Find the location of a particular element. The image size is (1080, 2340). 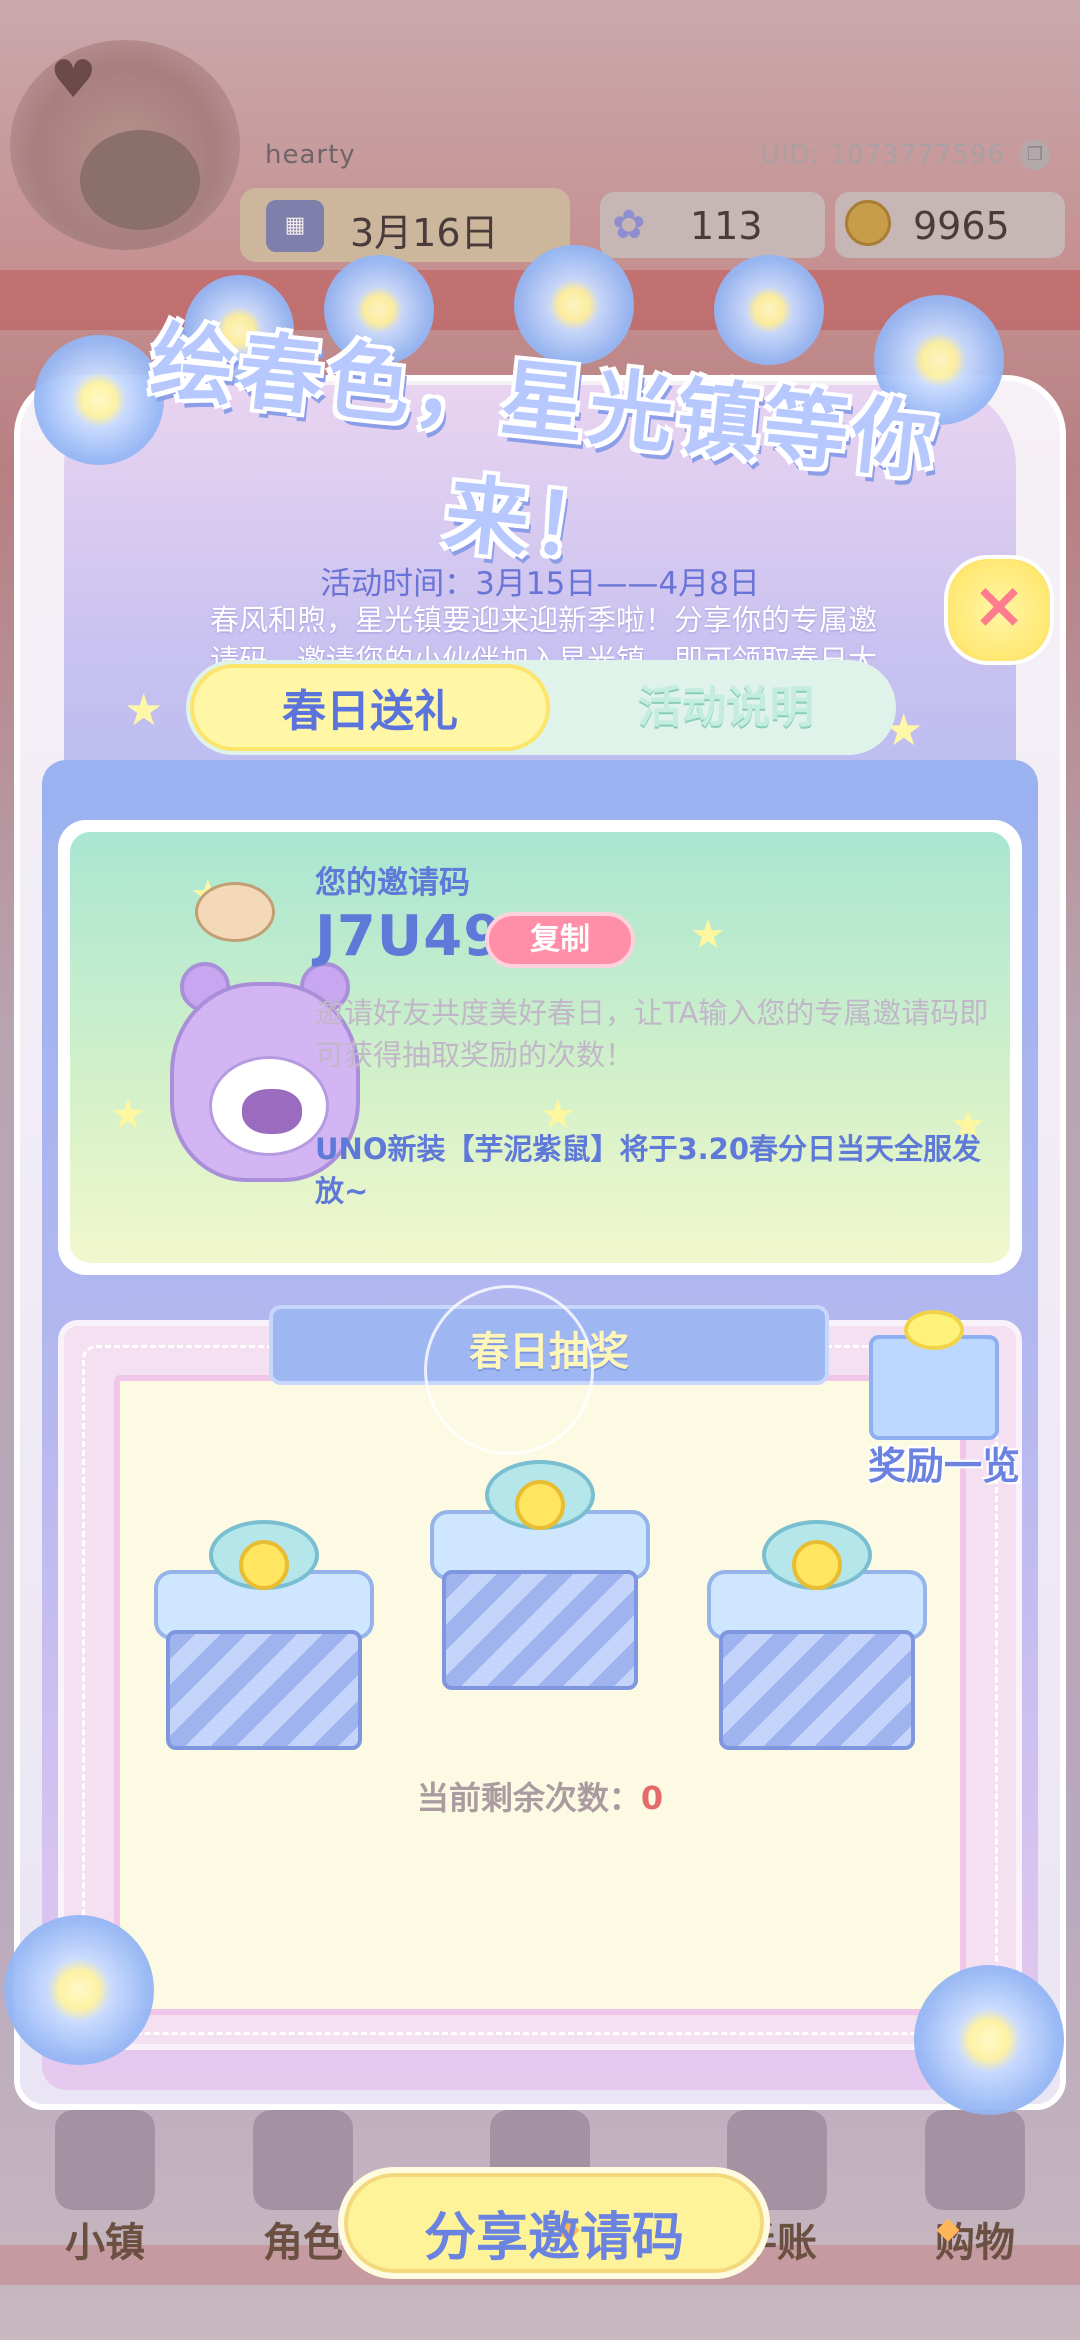

diamond-icon: ◆ is located at coordinates (948, 2228).